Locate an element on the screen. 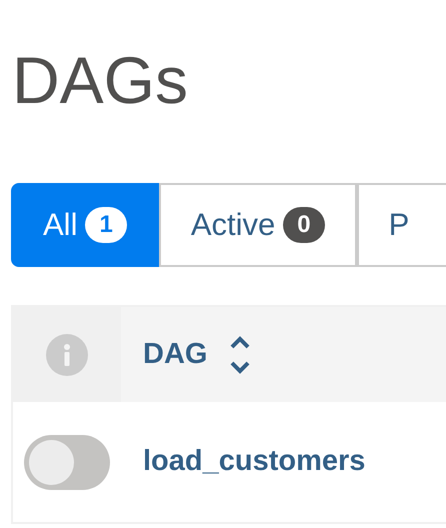 Image resolution: width=446 pixels, height=528 pixels. filter-tab: P is located at coordinates (401, 225).